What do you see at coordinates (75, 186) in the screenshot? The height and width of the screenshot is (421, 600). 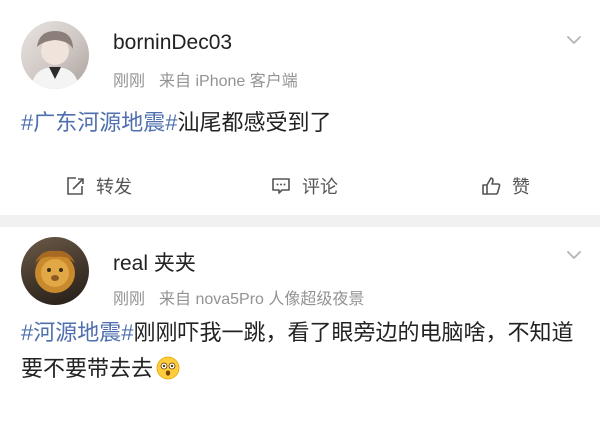 I see `repost-icon` at bounding box center [75, 186].